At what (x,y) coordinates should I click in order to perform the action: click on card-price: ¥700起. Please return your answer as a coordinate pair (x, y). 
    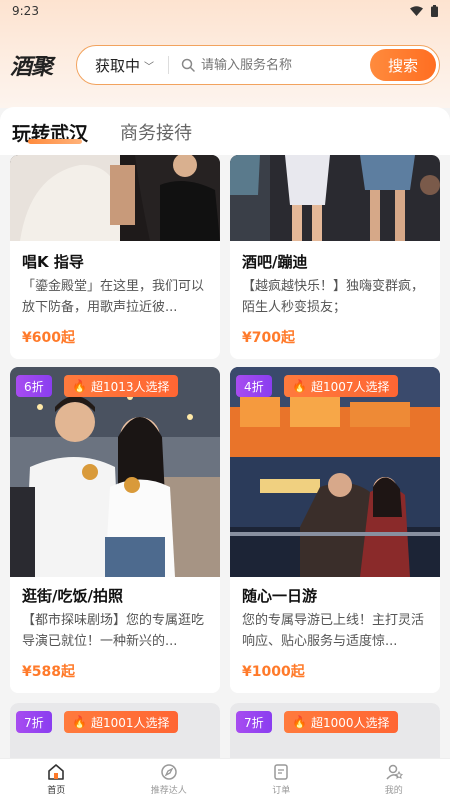
    Looking at the image, I should click on (268, 338).